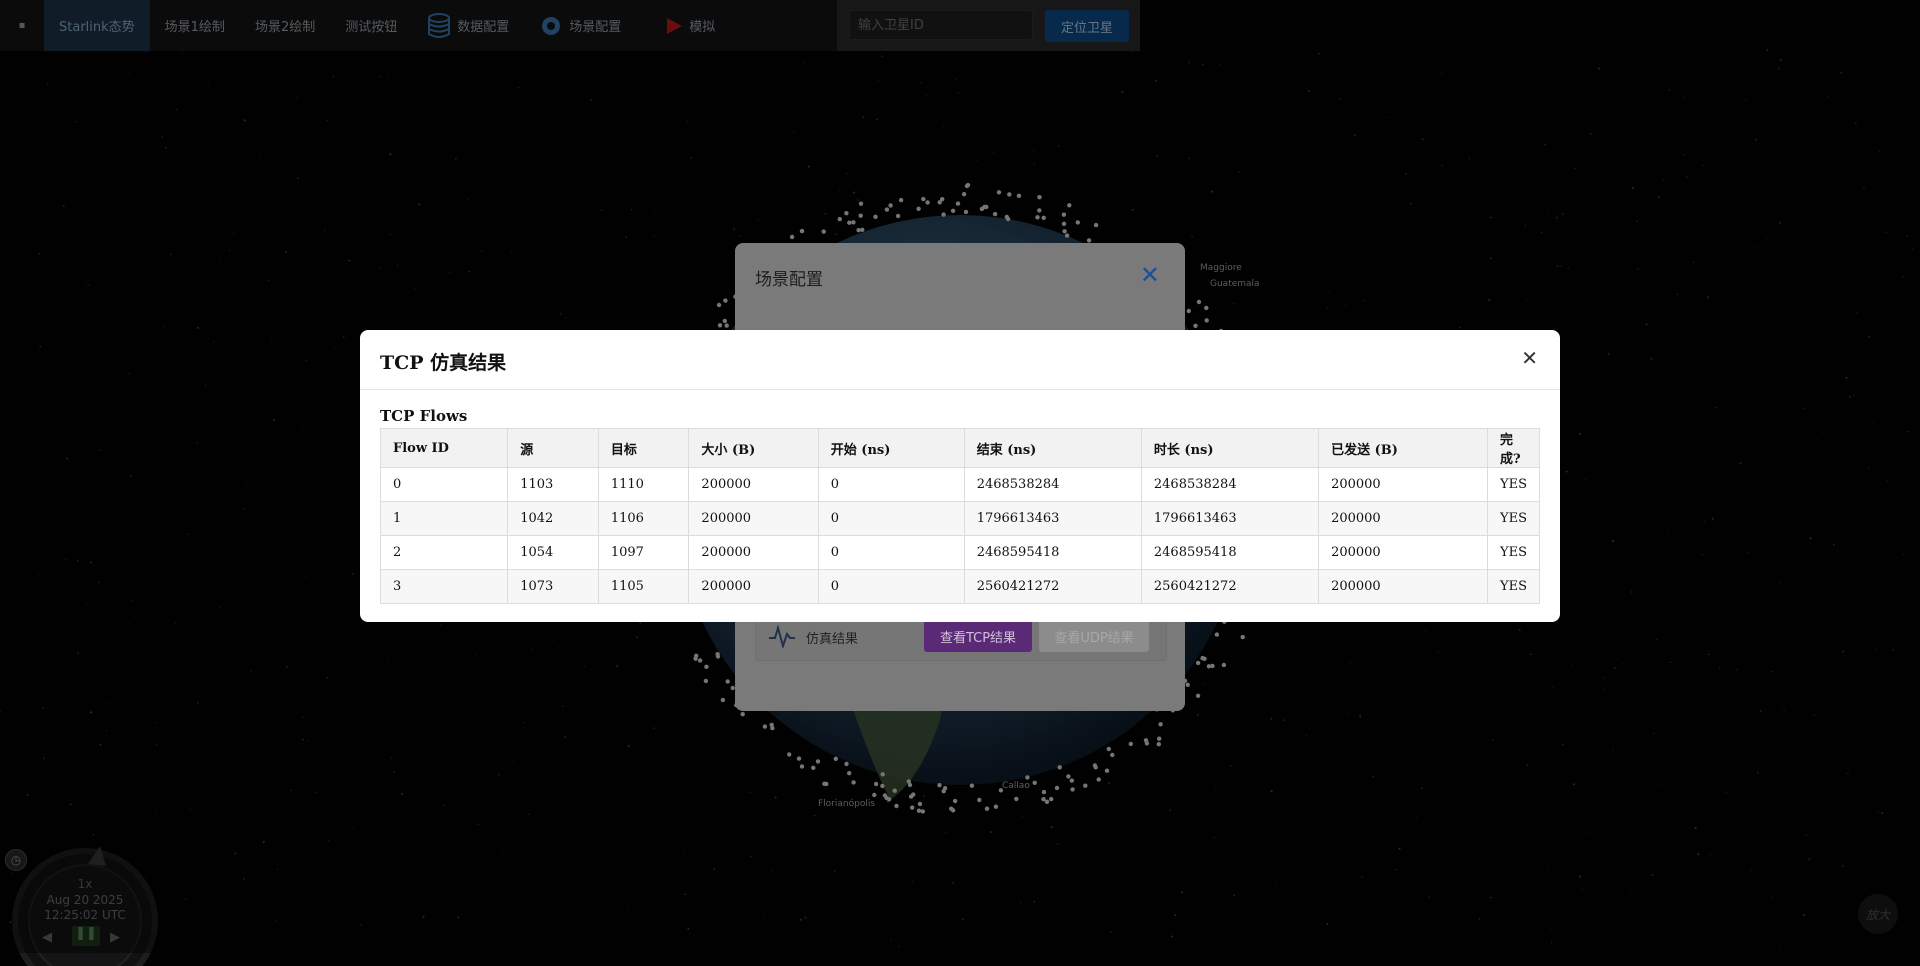  What do you see at coordinates (424, 416) in the screenshot?
I see `section-title: TCP Flows` at bounding box center [424, 416].